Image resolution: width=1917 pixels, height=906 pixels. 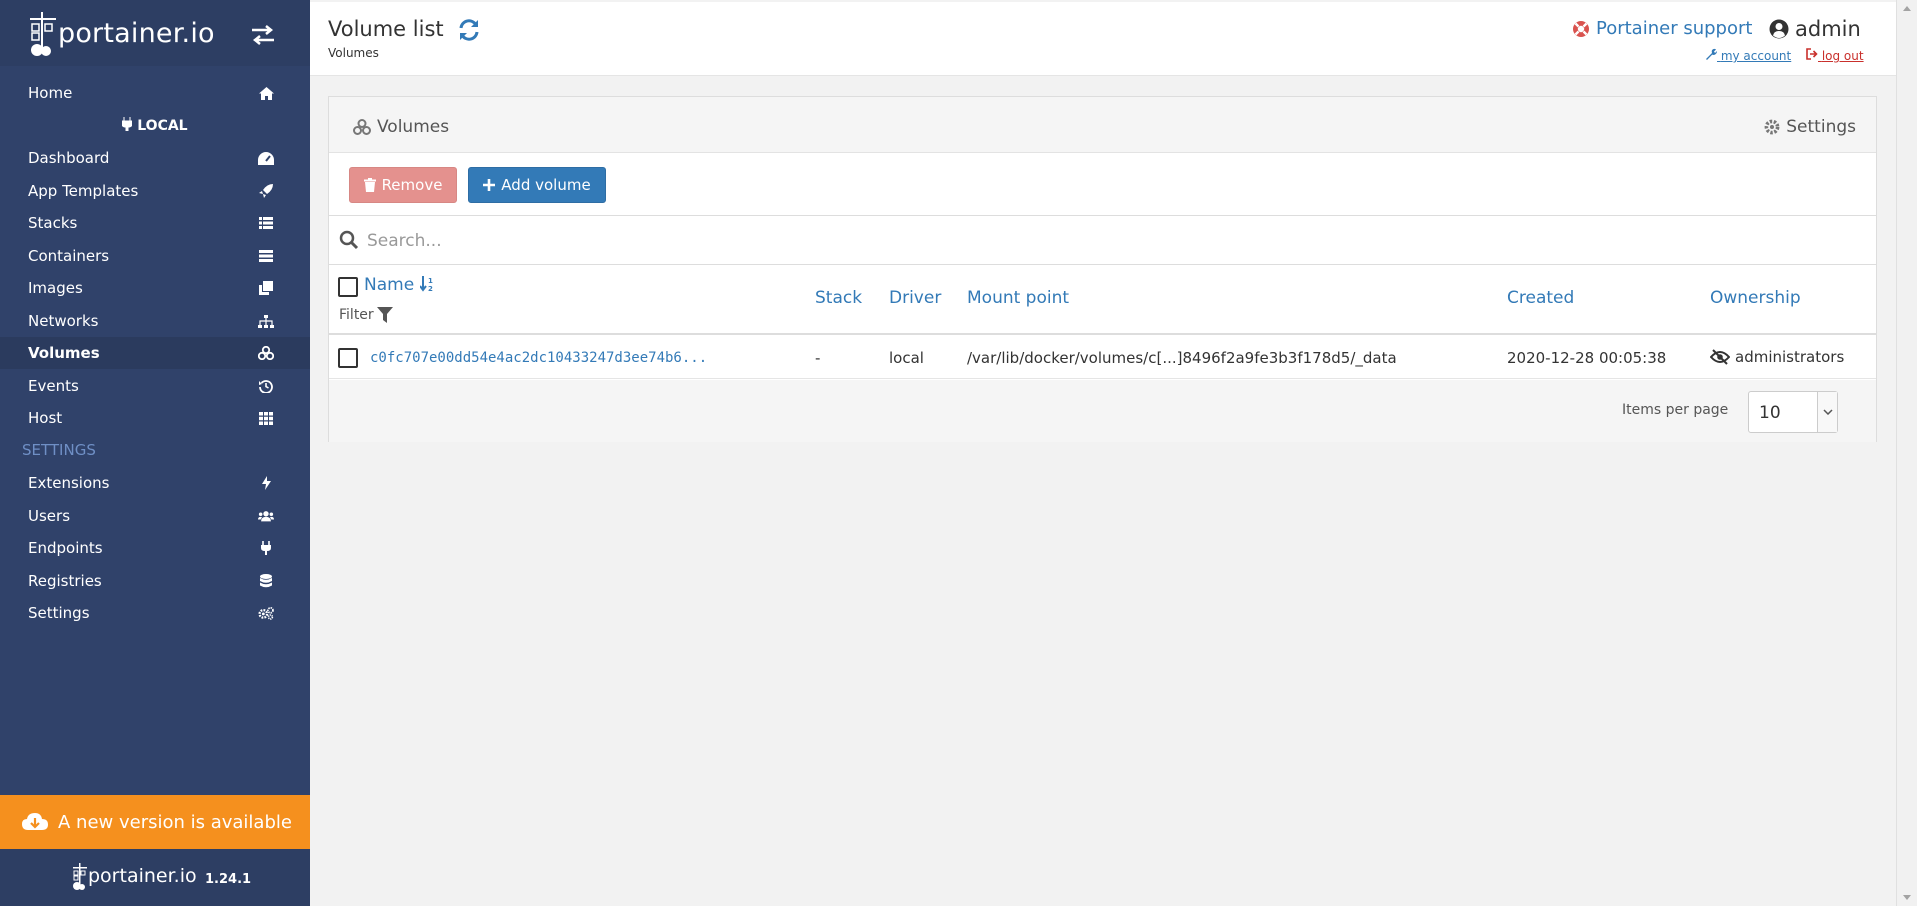 I want to click on logo-text: portainer.io, so click(x=136, y=33).